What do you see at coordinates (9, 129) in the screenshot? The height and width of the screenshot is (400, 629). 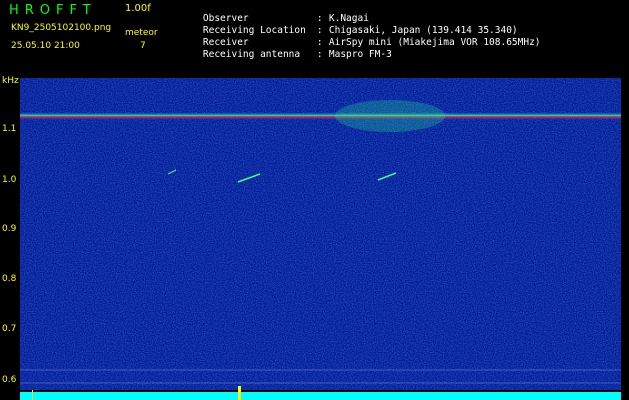 I see `y-tick-label: 1.1` at bounding box center [9, 129].